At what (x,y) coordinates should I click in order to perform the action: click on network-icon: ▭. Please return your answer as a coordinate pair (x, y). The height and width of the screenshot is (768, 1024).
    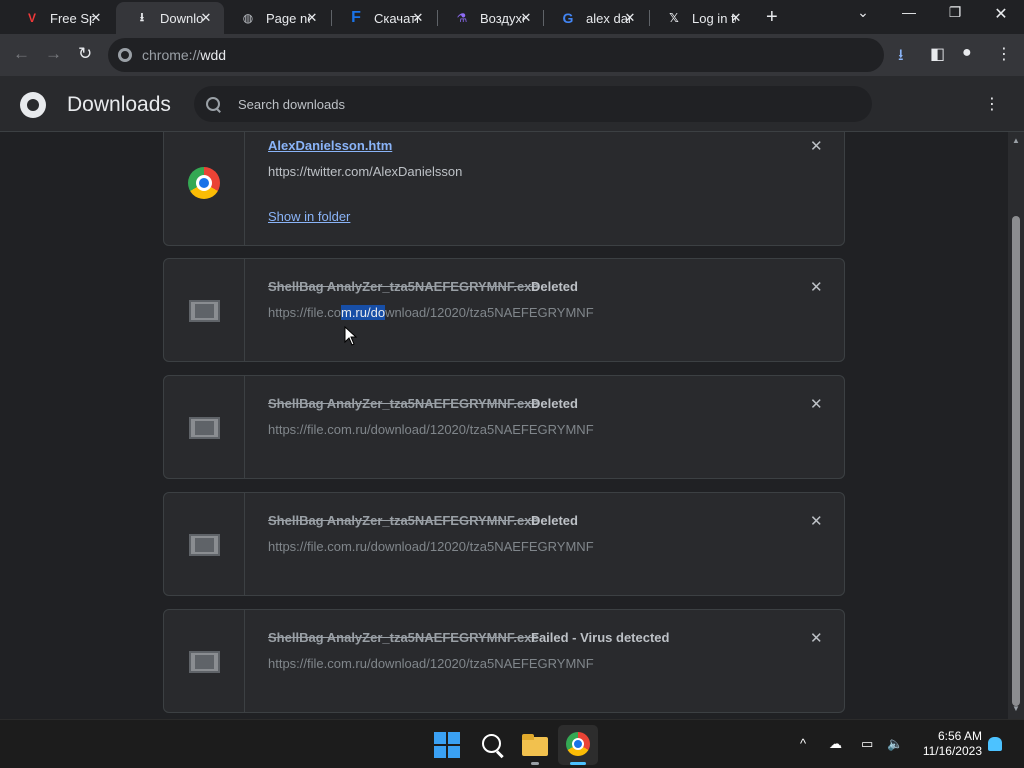
    Looking at the image, I should click on (867, 744).